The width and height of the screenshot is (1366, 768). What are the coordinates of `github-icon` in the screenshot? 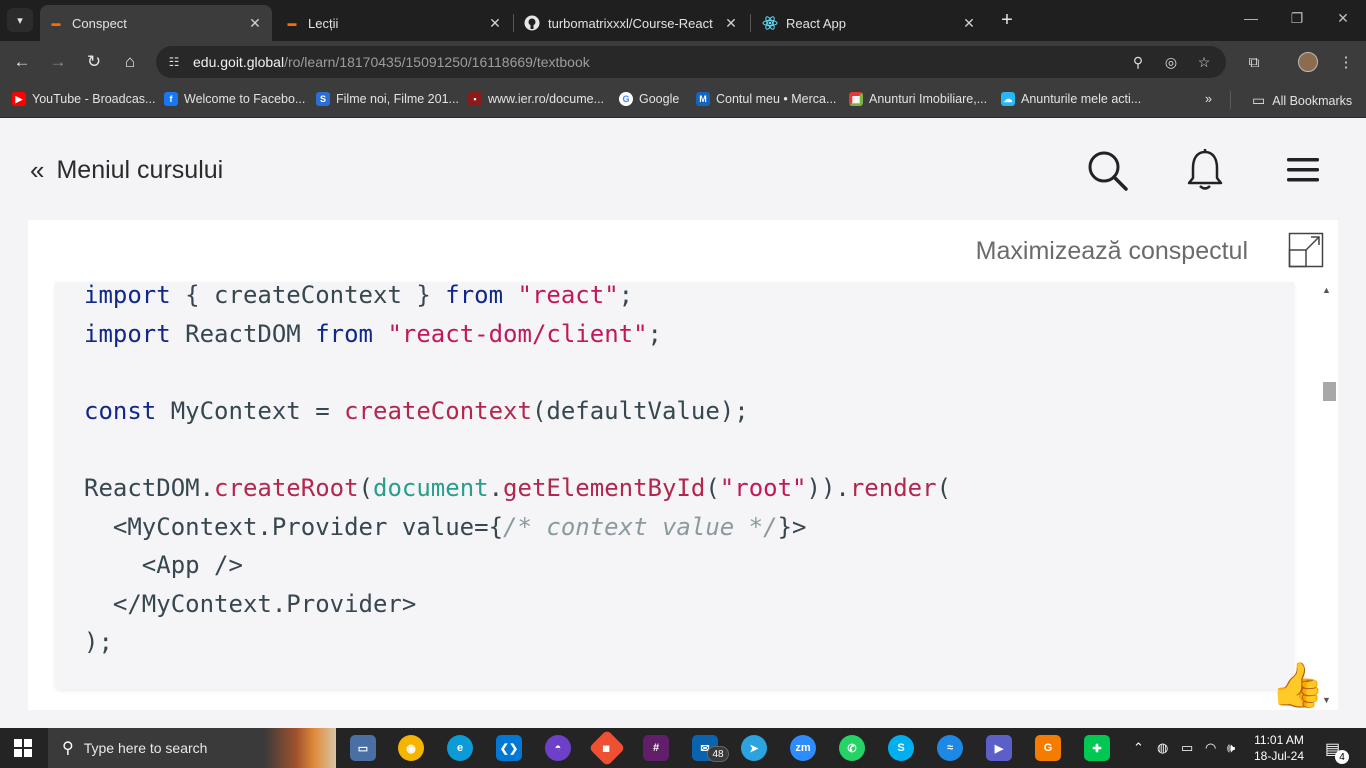 It's located at (532, 23).